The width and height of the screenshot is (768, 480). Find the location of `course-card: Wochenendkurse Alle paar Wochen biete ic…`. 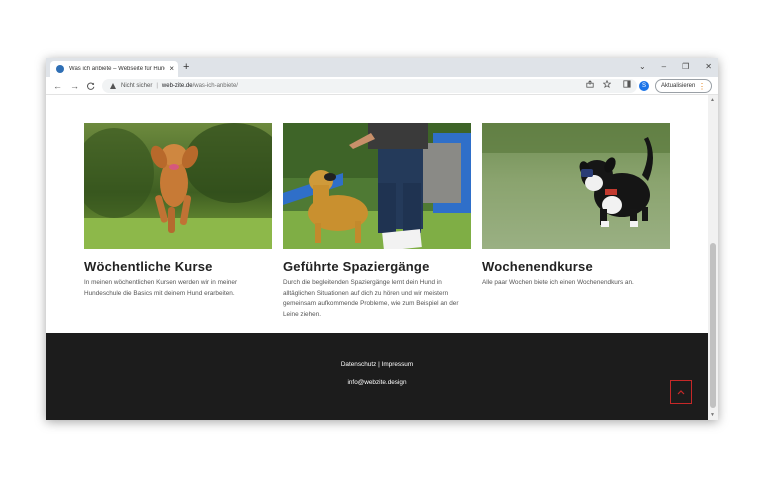

course-card: Wochenendkurse Alle paar Wochen biete ic… is located at coordinates (576, 206).